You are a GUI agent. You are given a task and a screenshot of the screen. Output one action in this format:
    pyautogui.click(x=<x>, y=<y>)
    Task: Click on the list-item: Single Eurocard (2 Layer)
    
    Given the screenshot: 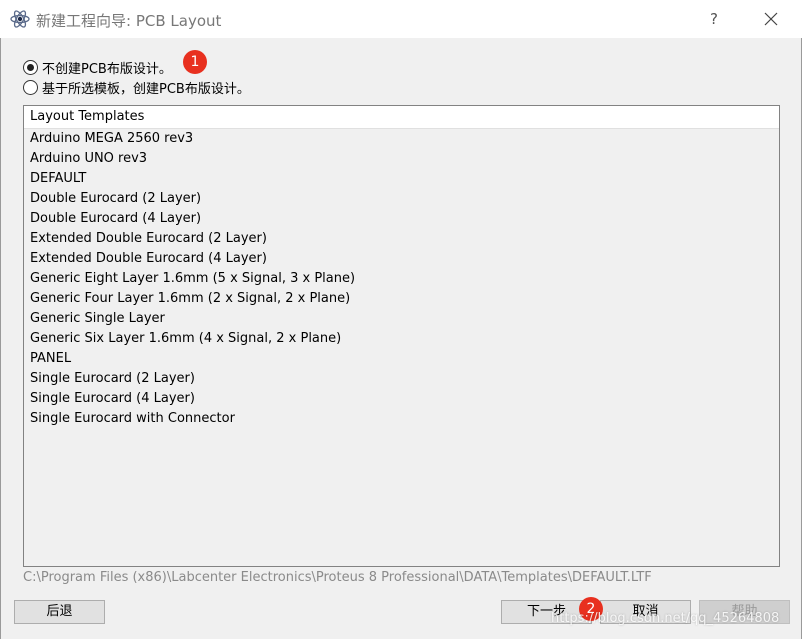 What is the action you would take?
    pyautogui.click(x=401, y=379)
    